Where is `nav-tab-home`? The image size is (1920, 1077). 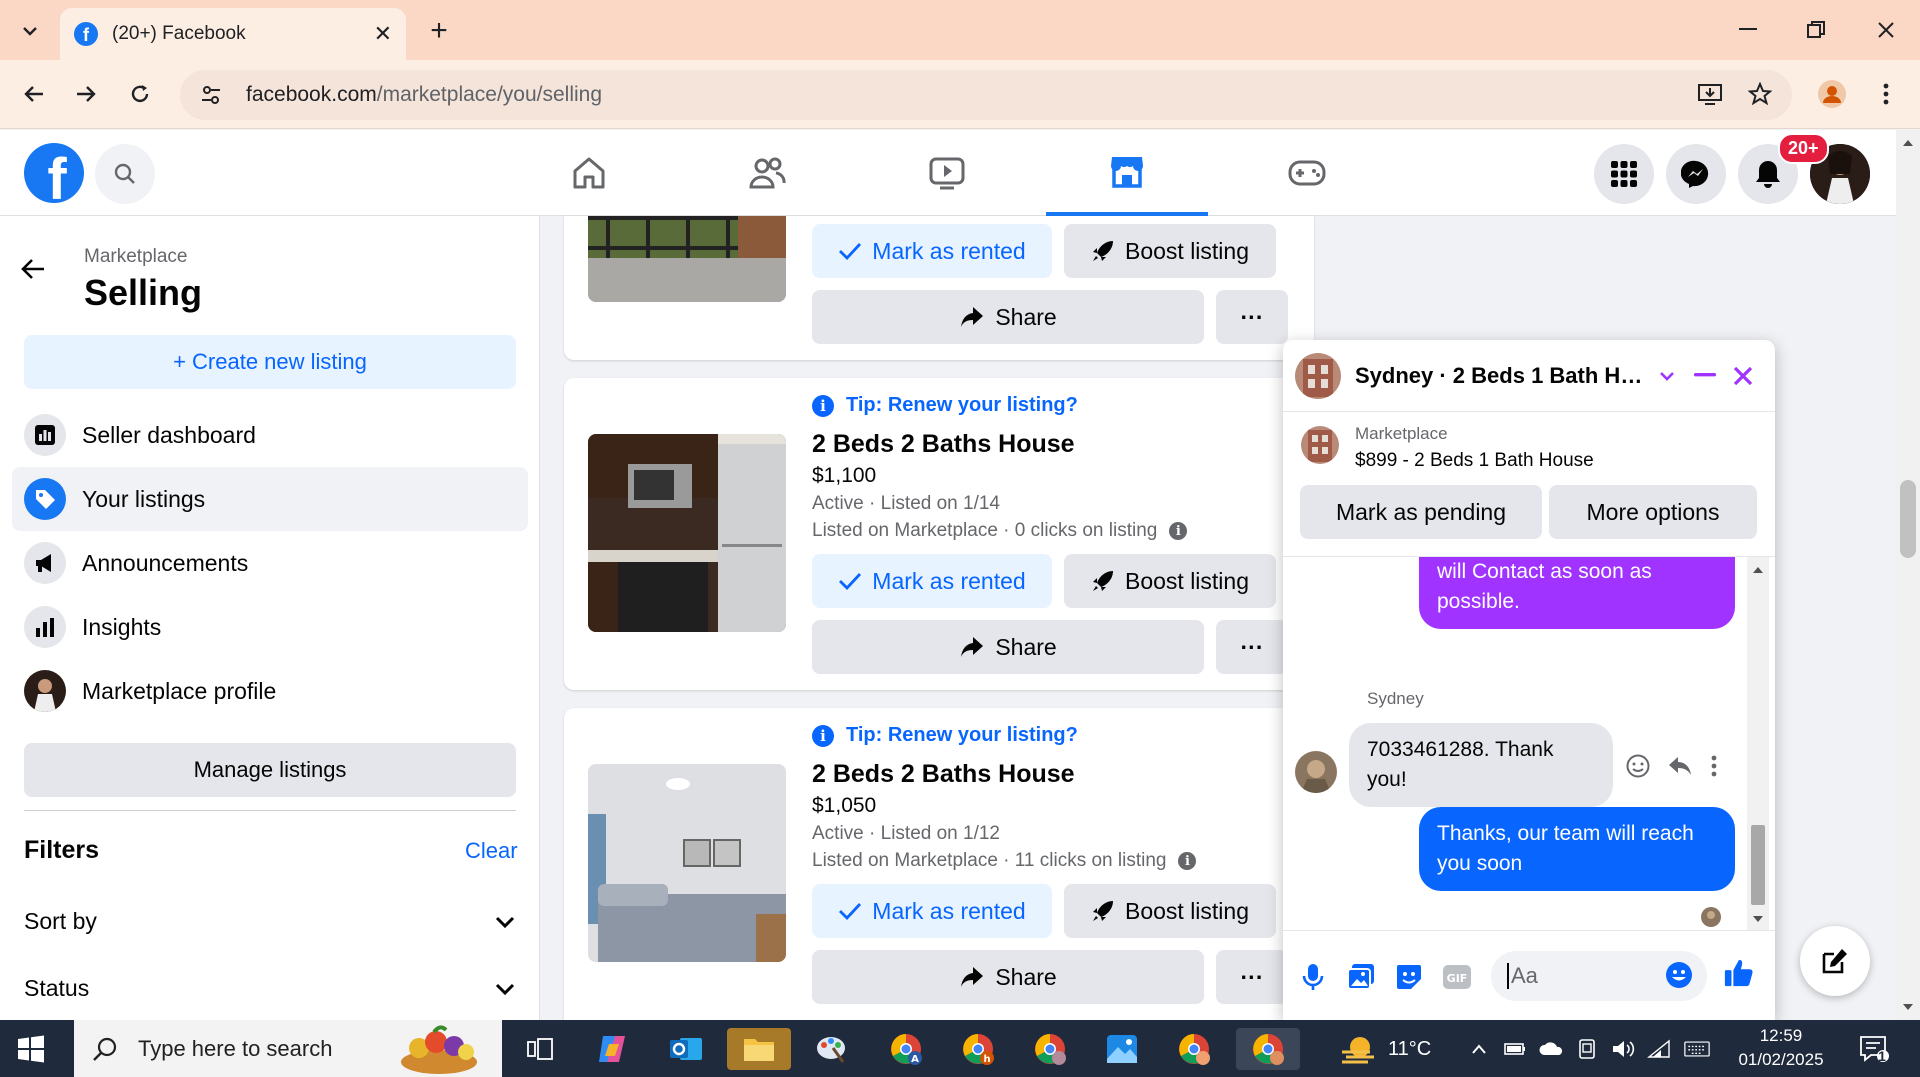
nav-tab-home is located at coordinates (589, 173).